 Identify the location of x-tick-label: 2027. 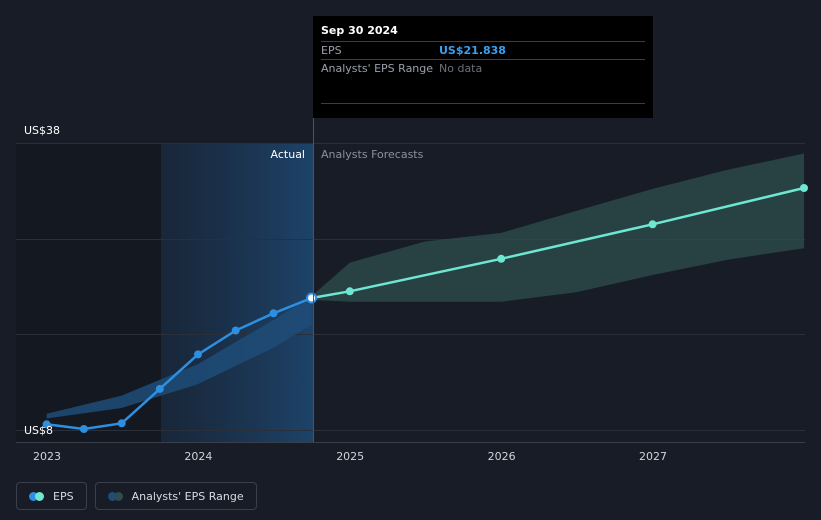
(653, 456).